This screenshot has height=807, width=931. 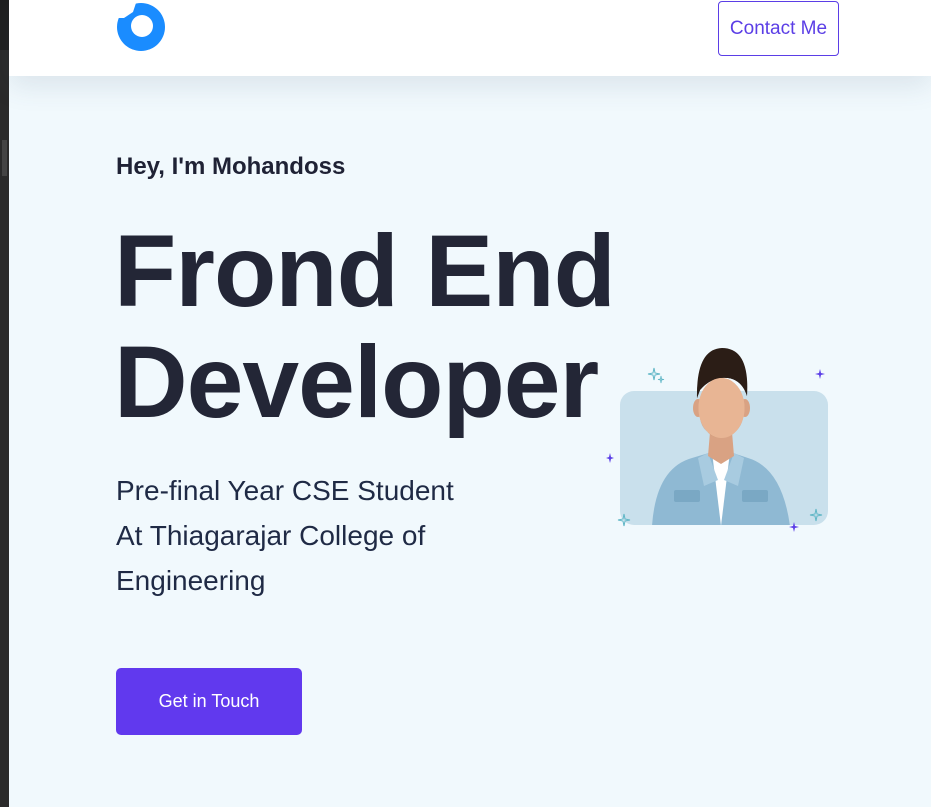 What do you see at coordinates (285, 490) in the screenshot?
I see `subtitle-line-1: Pre-final Year CSE Student` at bounding box center [285, 490].